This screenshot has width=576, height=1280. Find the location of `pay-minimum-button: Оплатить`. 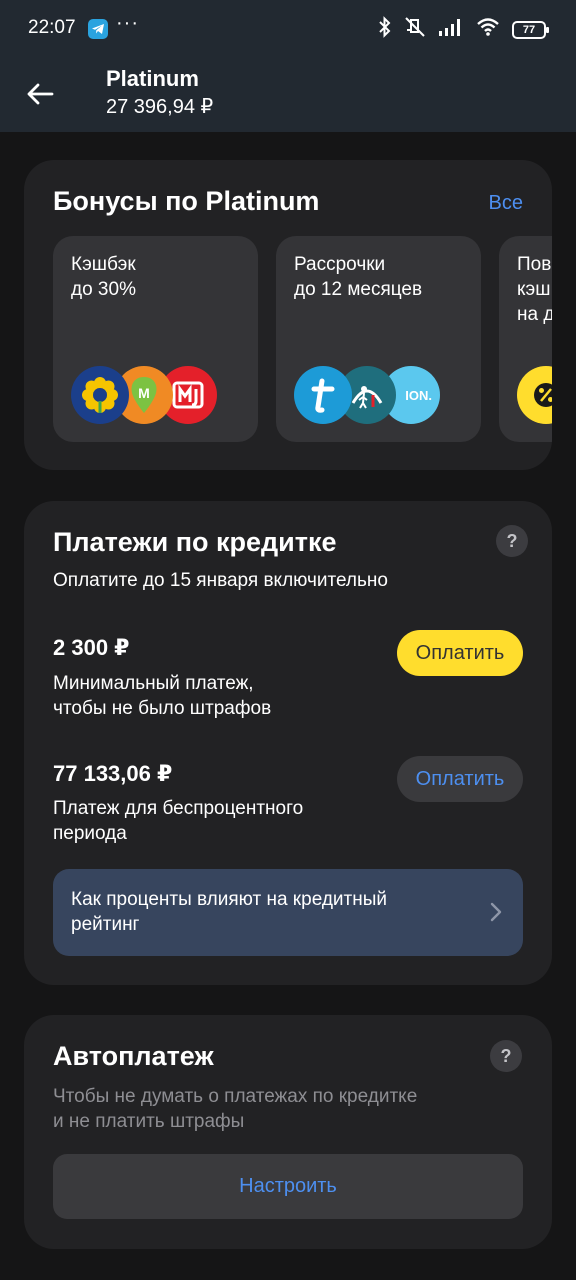

pay-minimum-button: Оплатить is located at coordinates (460, 653).